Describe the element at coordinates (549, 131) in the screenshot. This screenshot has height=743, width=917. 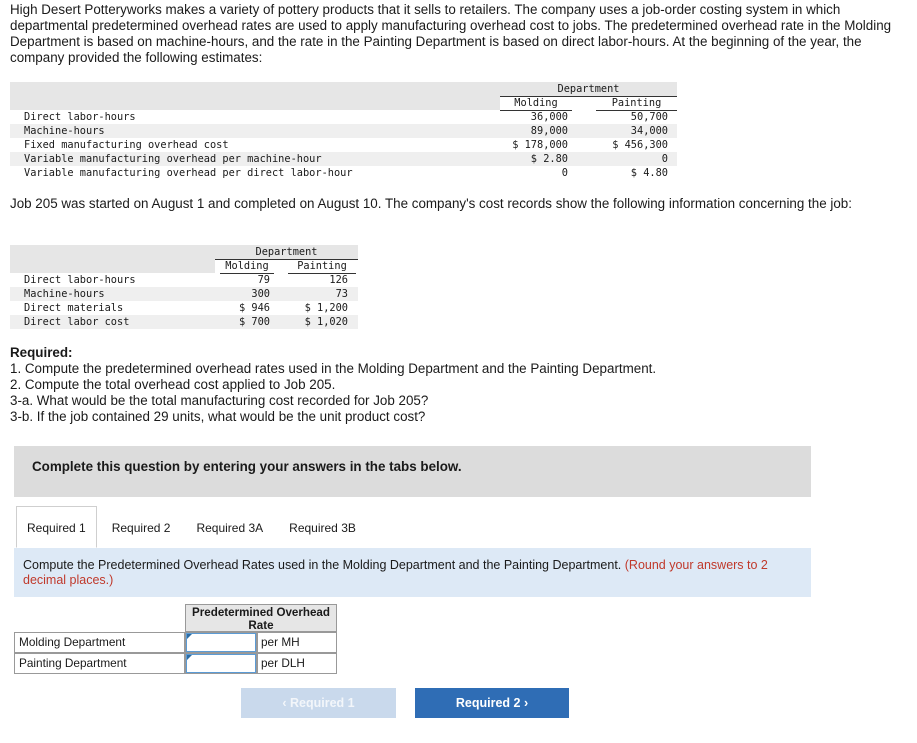
I see `molding-value: 89,000` at that location.